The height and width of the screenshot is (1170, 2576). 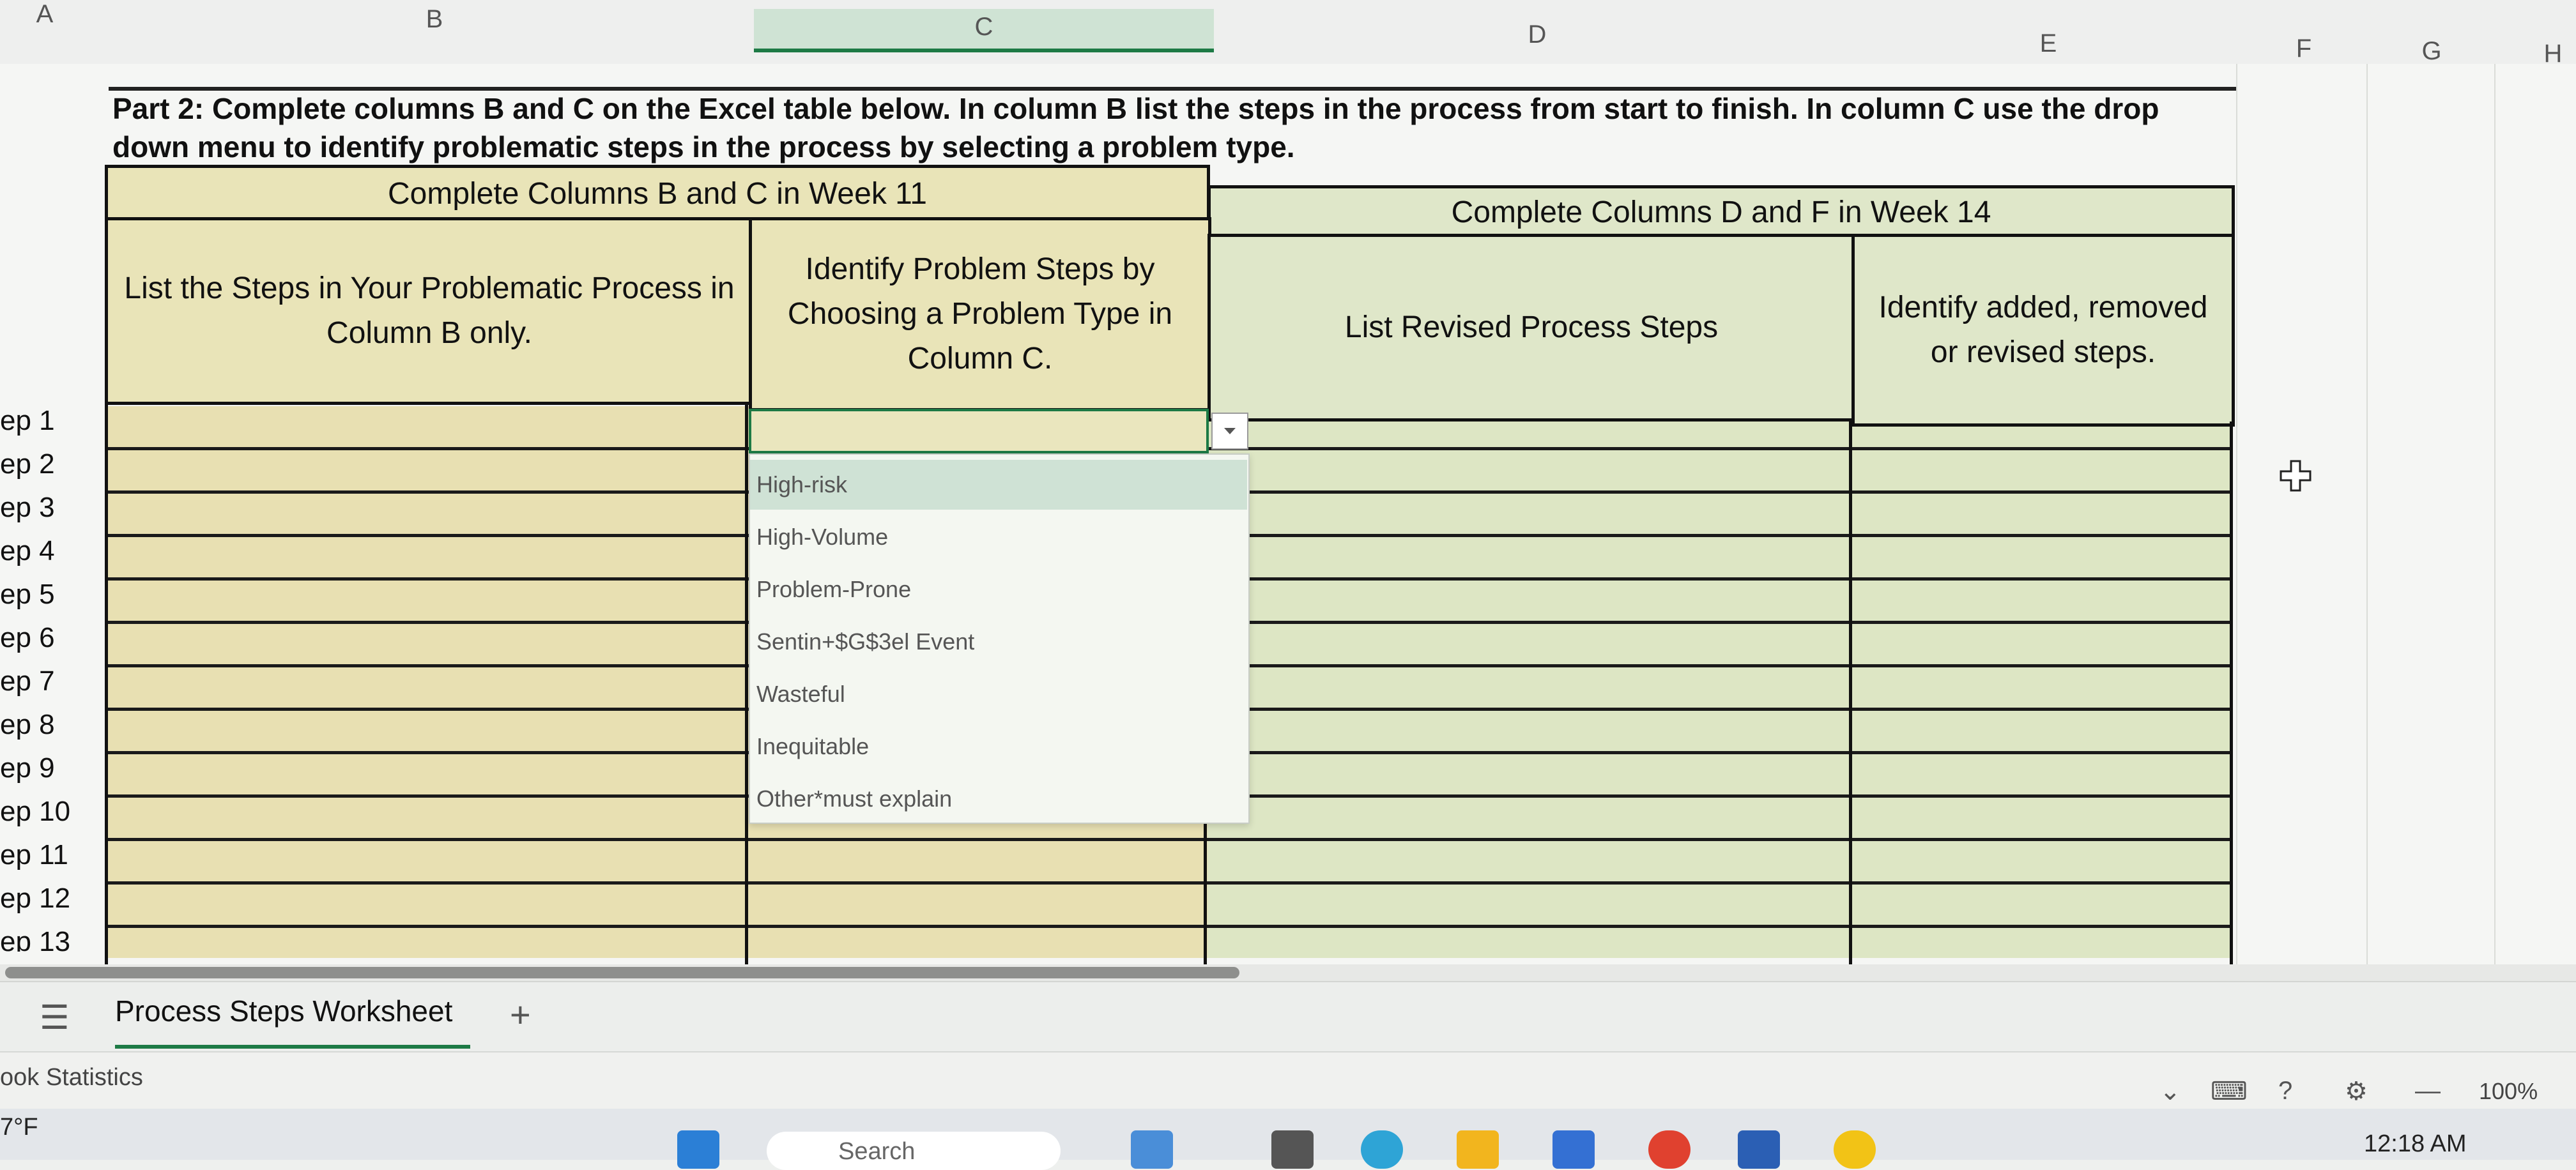 What do you see at coordinates (27, 464) in the screenshot?
I see `row-label: ep 2` at bounding box center [27, 464].